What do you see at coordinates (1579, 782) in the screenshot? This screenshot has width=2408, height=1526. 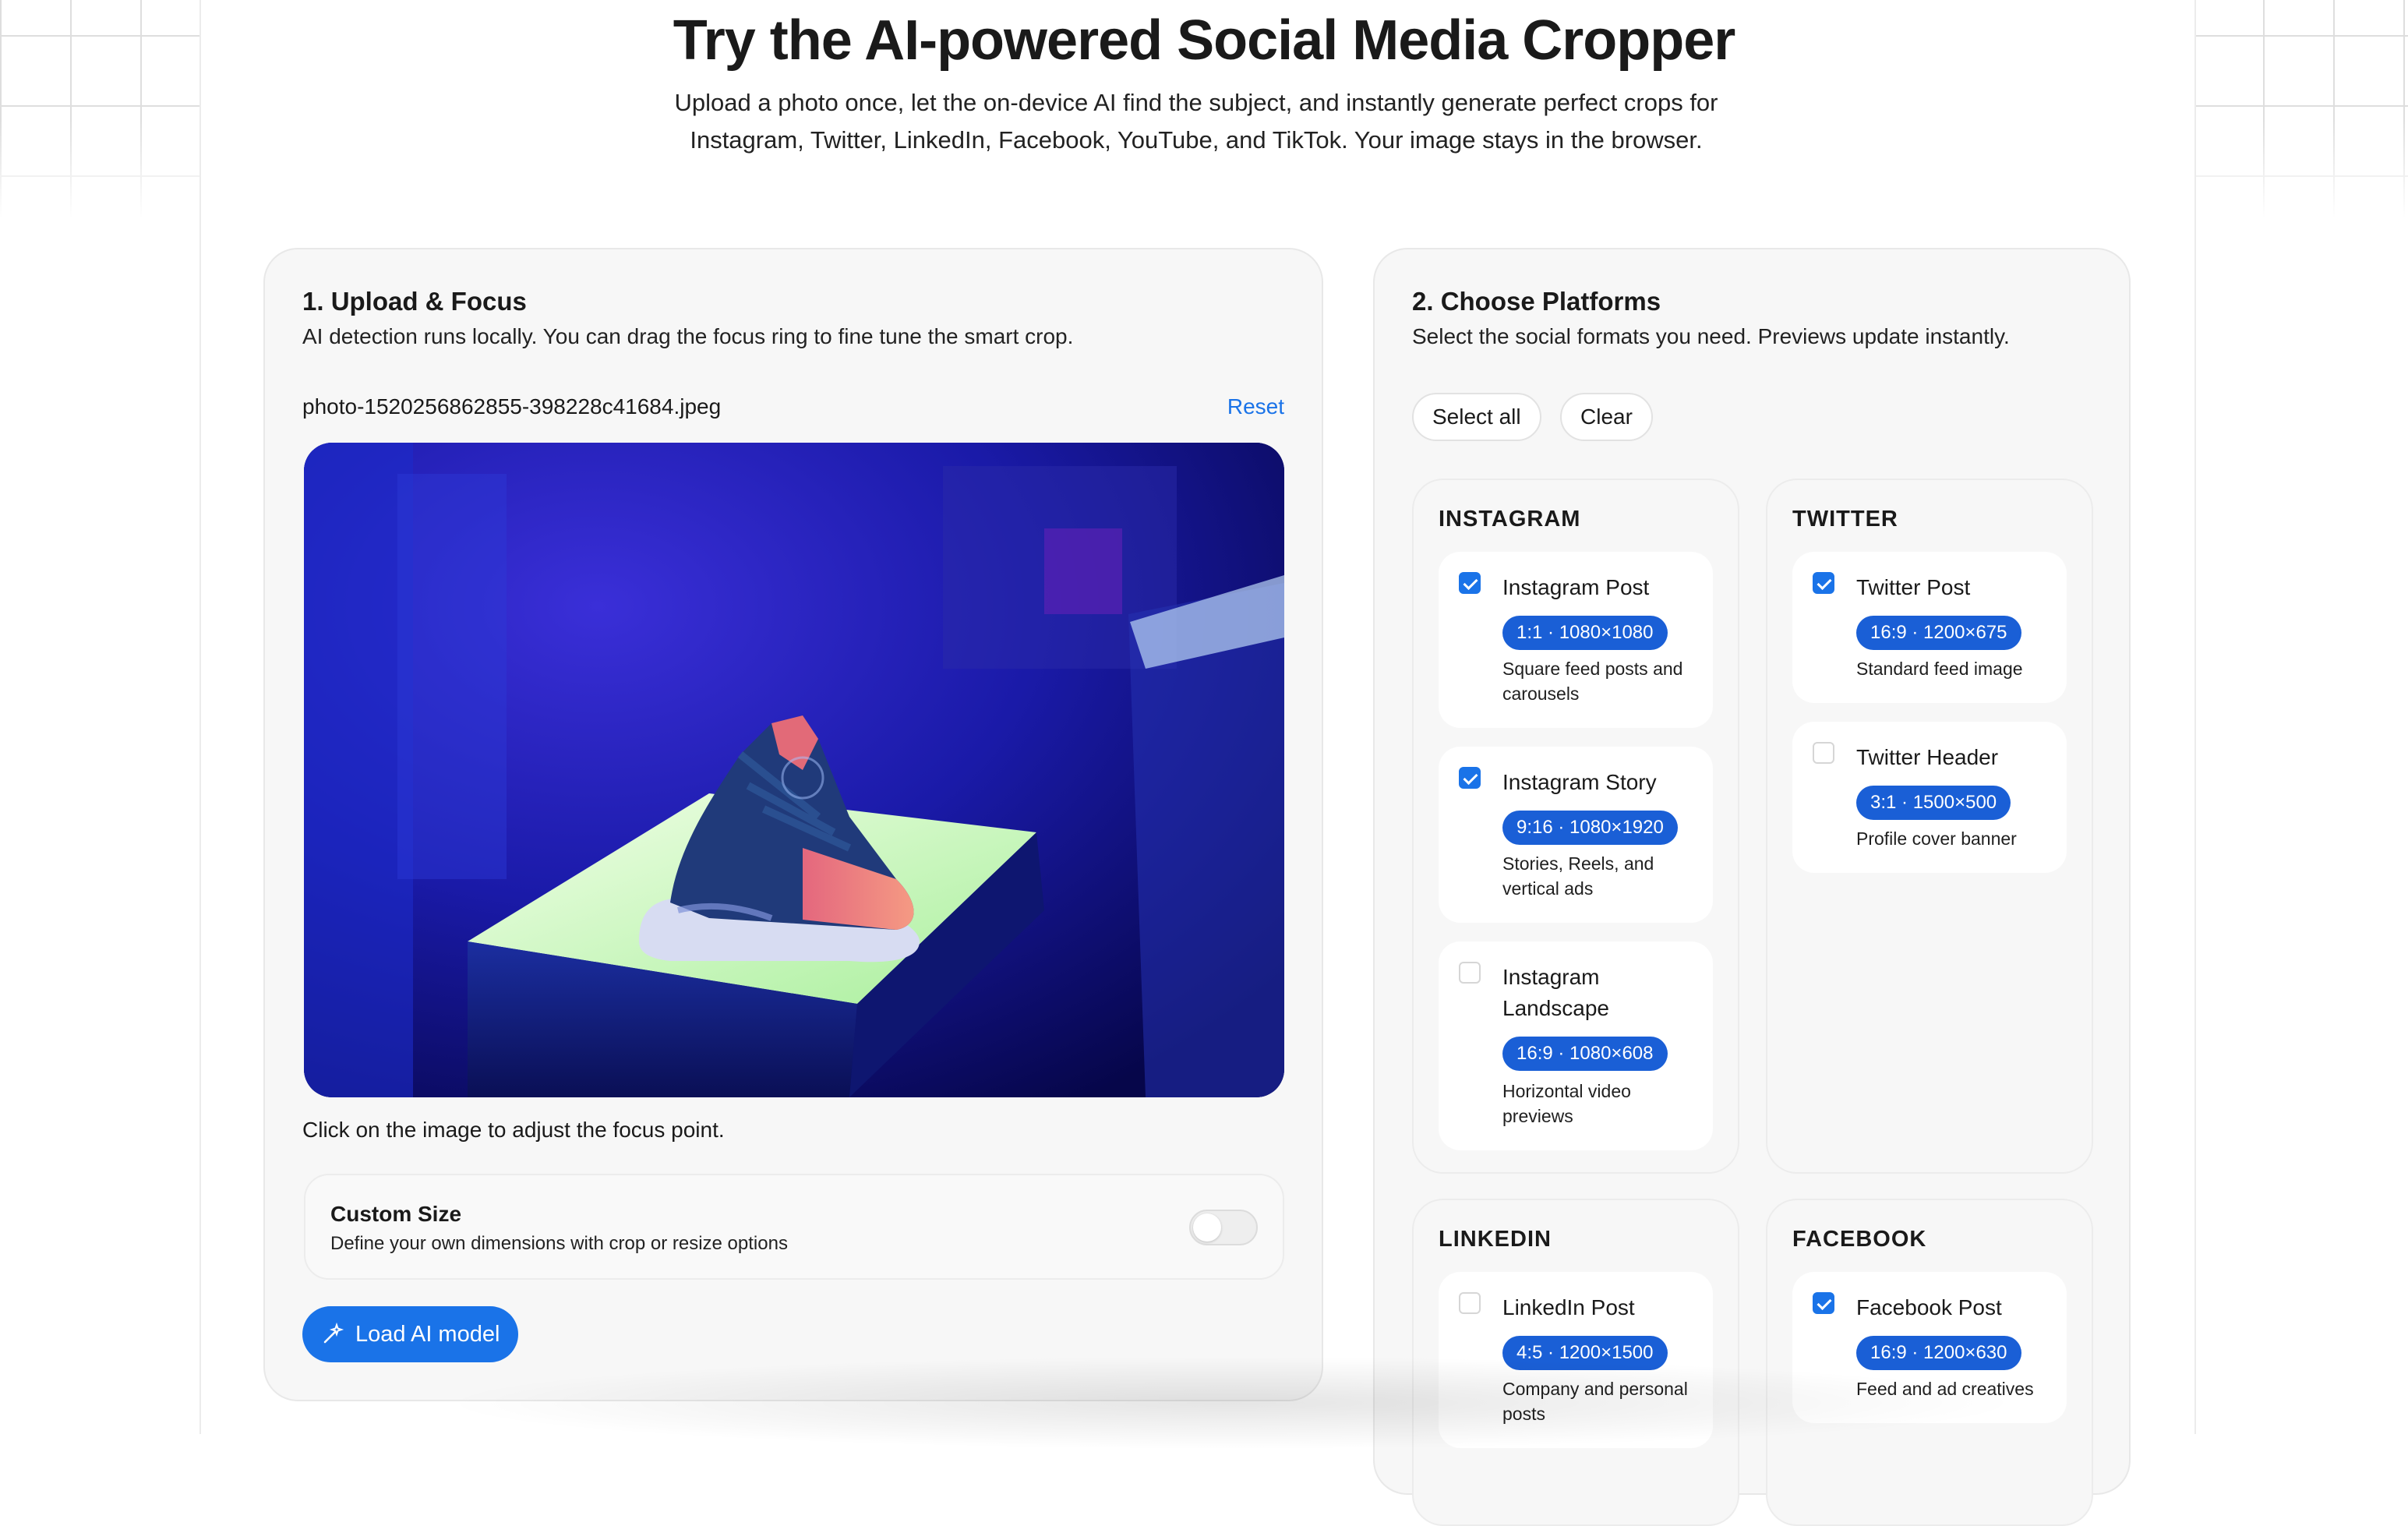 I see `format-name: Instagram Story` at bounding box center [1579, 782].